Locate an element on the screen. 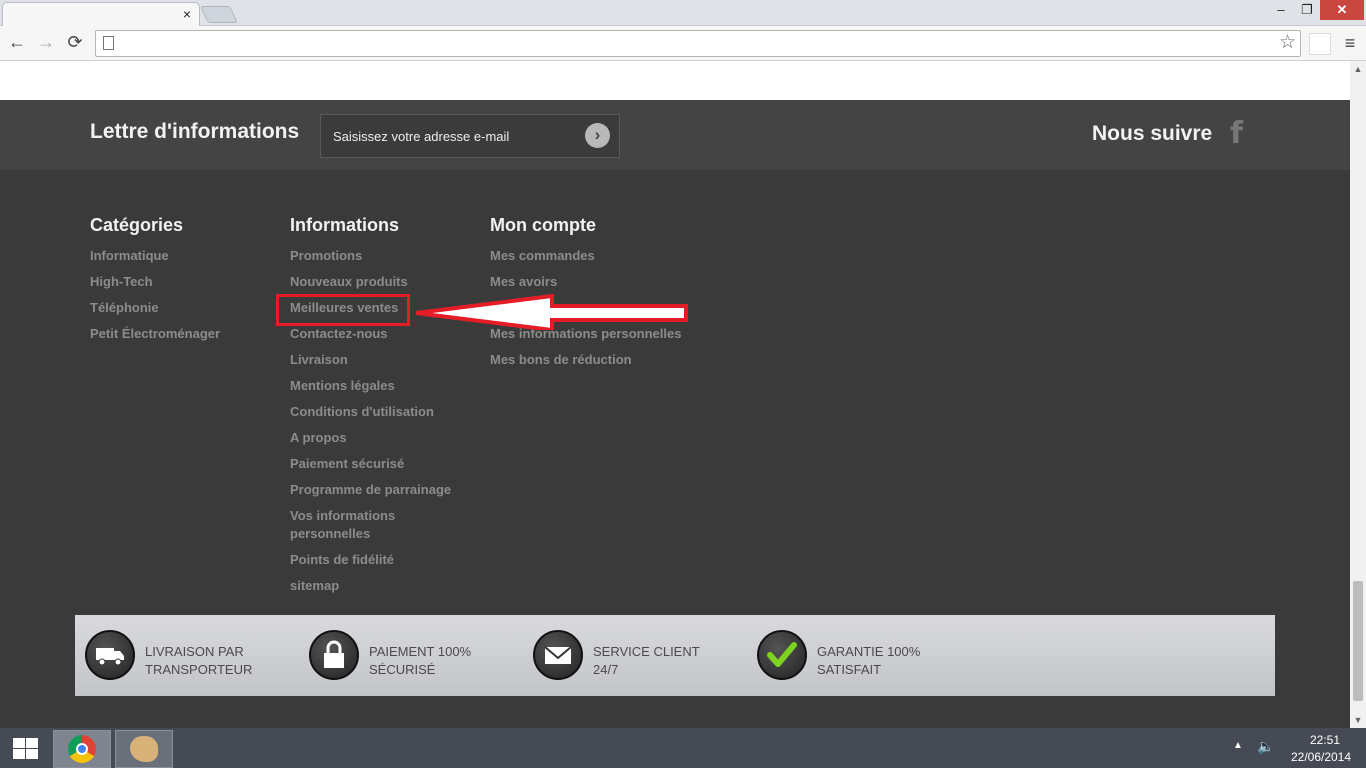 The width and height of the screenshot is (1366, 768). footer-link-informatique: Informatique is located at coordinates (185, 256).